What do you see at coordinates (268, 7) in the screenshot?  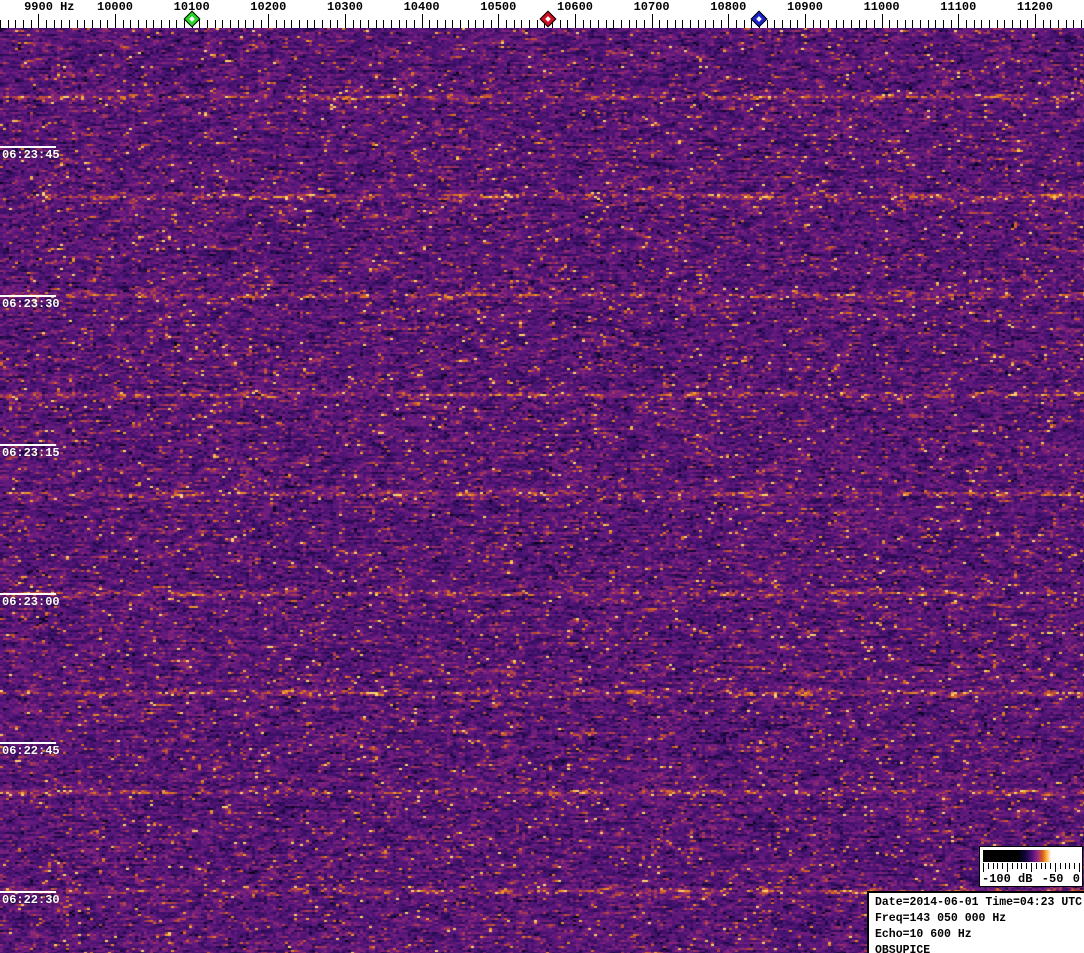 I see `freq-tick-label: 10200` at bounding box center [268, 7].